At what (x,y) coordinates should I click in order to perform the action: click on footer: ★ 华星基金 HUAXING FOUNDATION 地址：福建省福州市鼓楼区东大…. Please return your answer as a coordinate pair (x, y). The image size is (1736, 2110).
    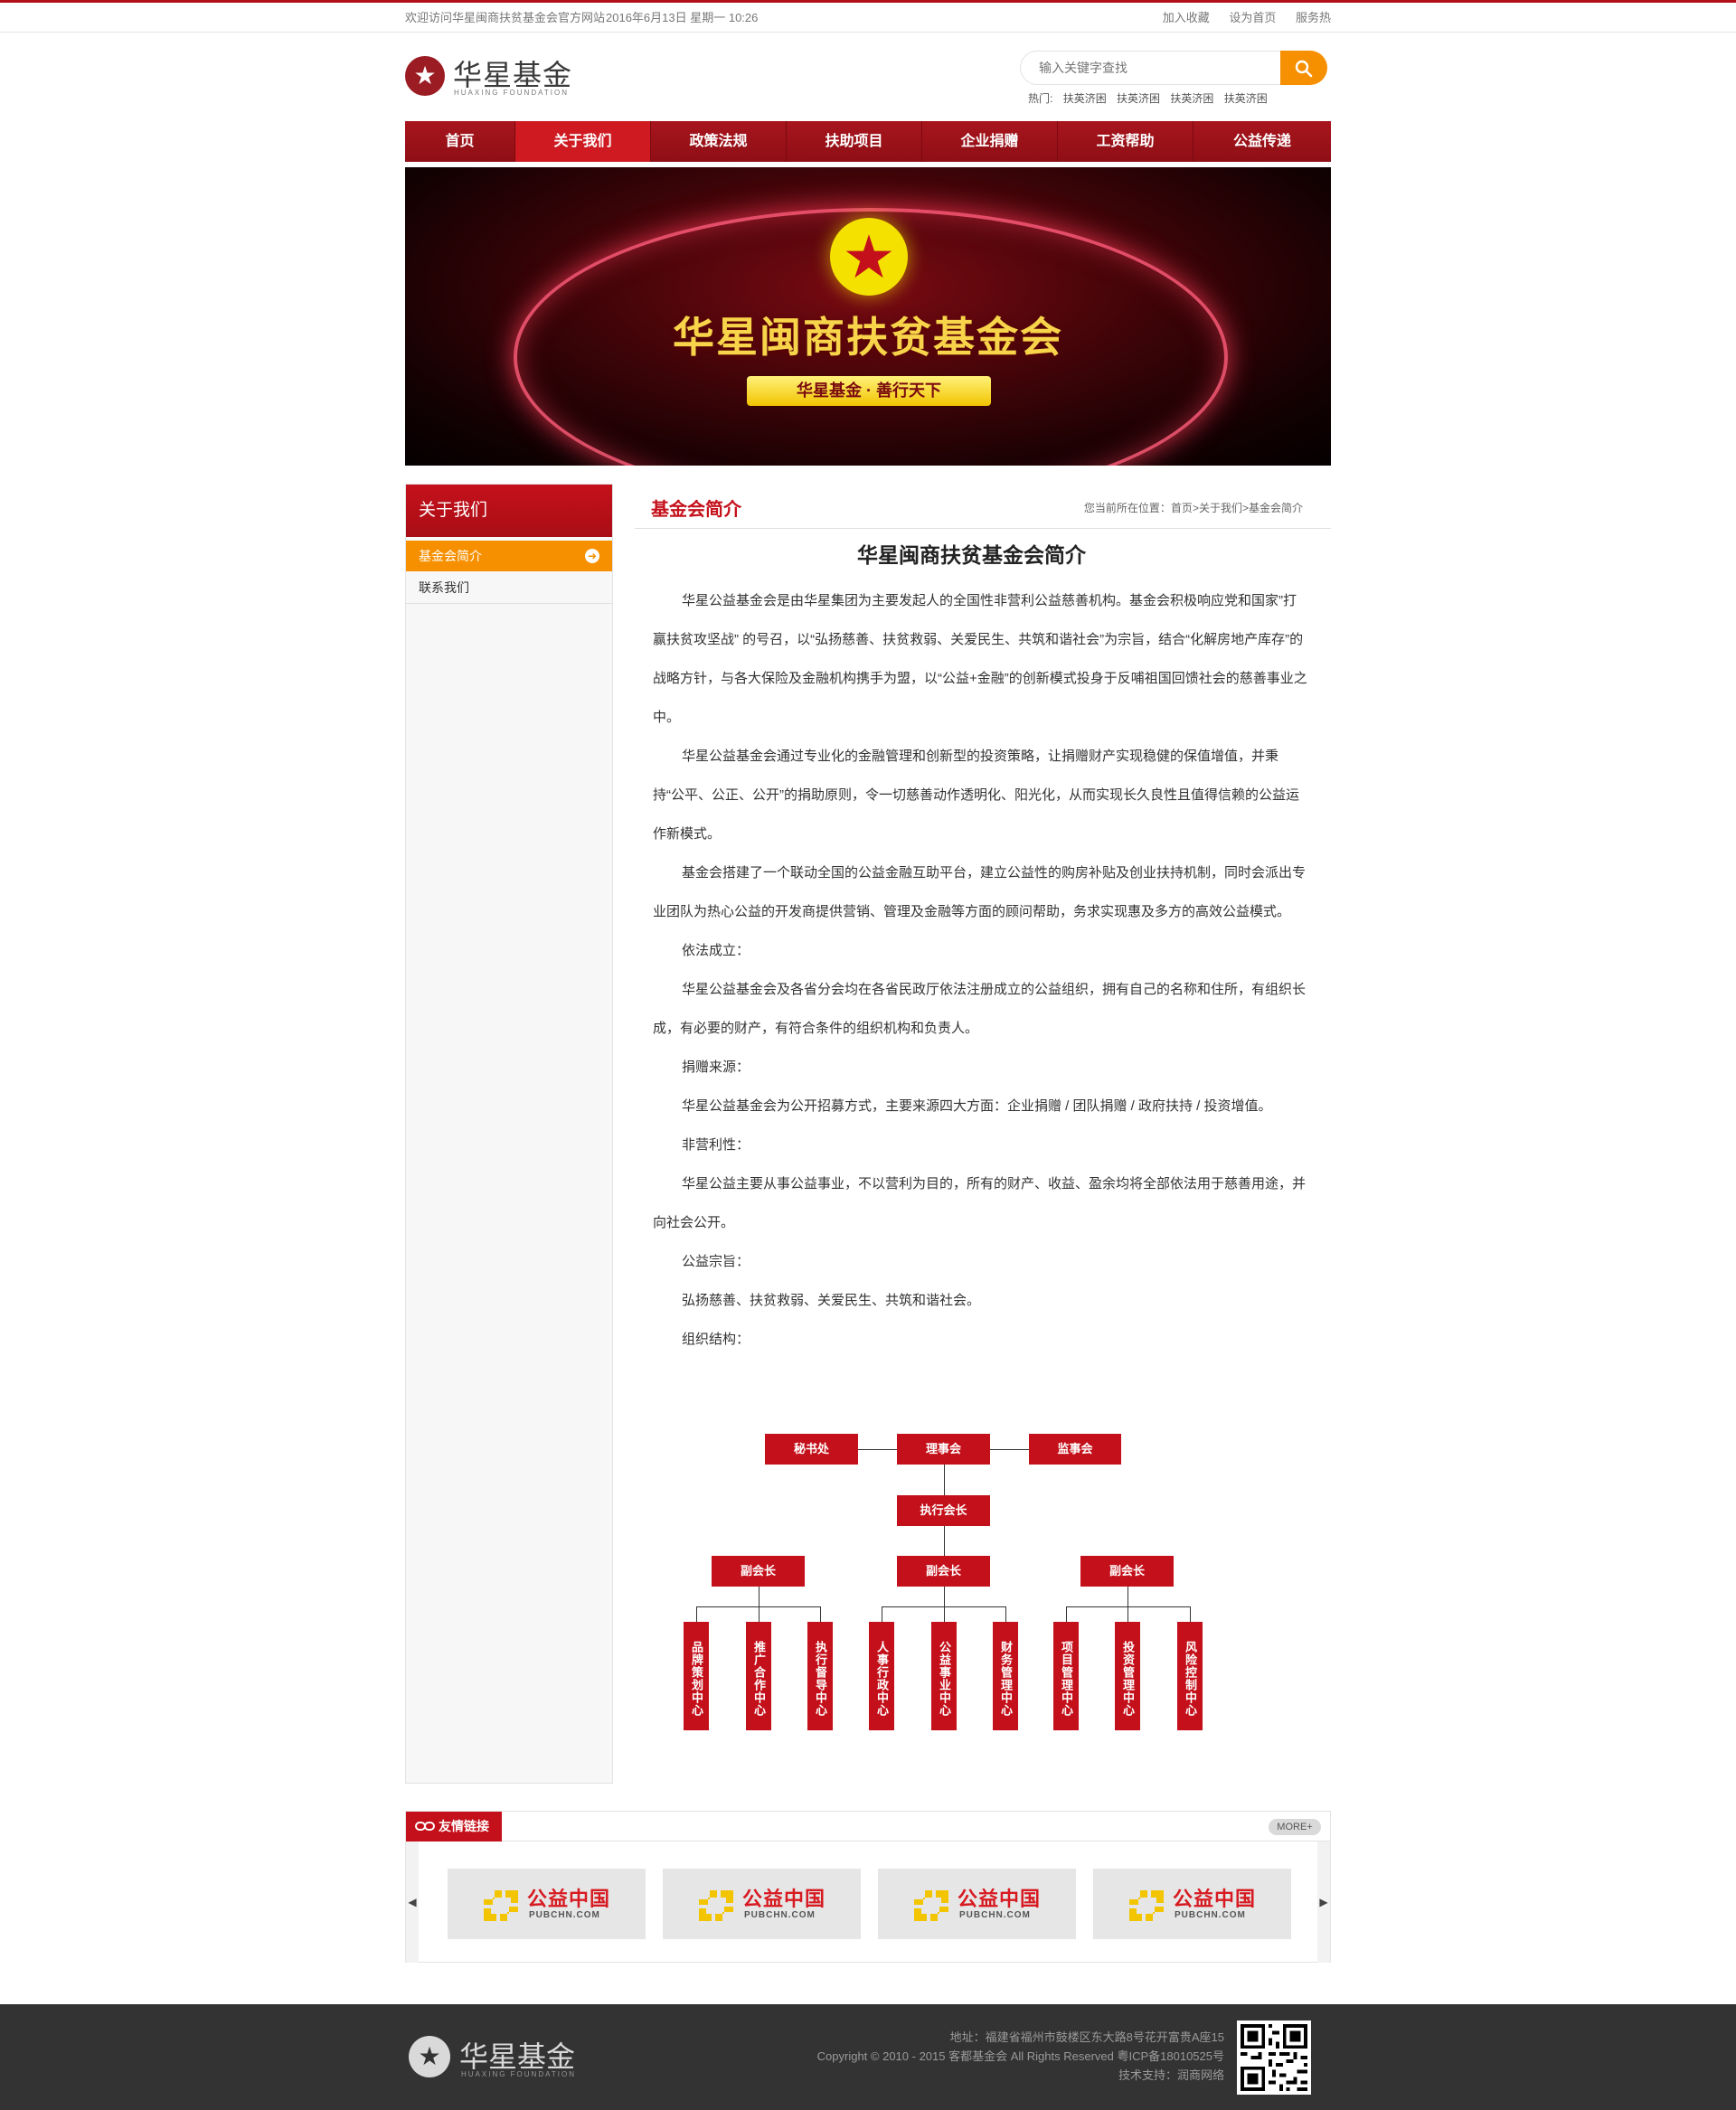
    Looking at the image, I should click on (868, 2057).